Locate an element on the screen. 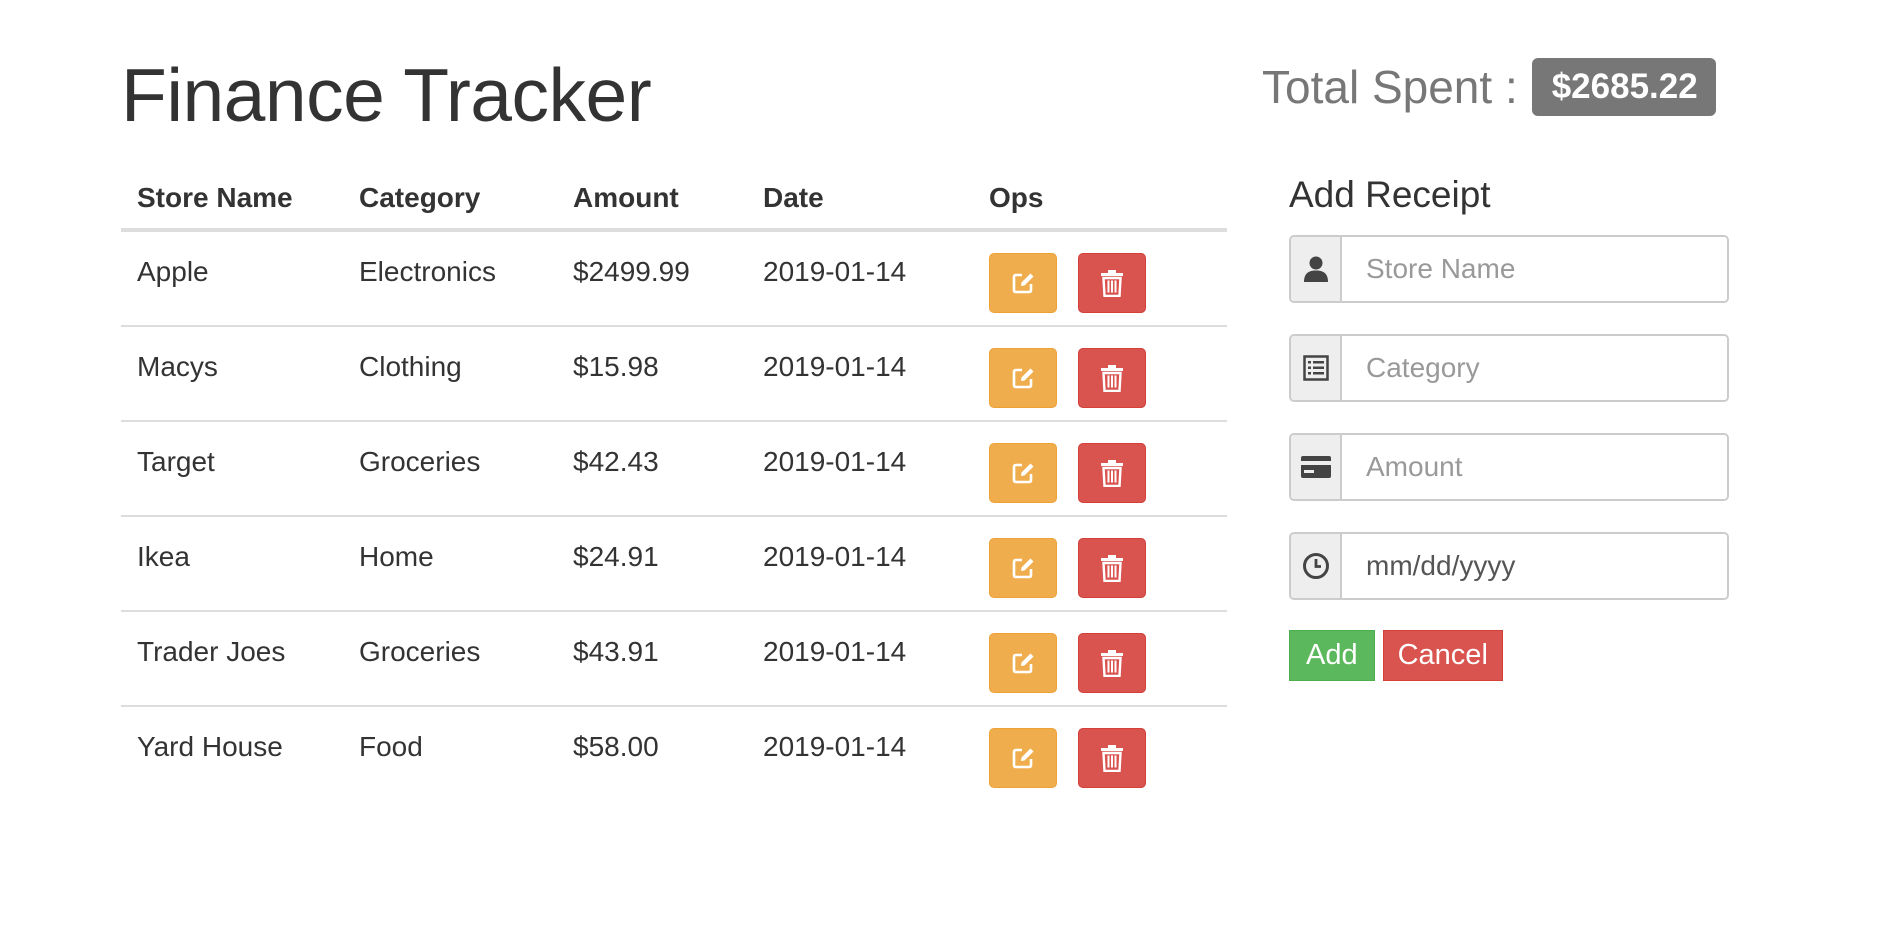 The width and height of the screenshot is (1878, 942). cell-store-name: Target is located at coordinates (176, 461).